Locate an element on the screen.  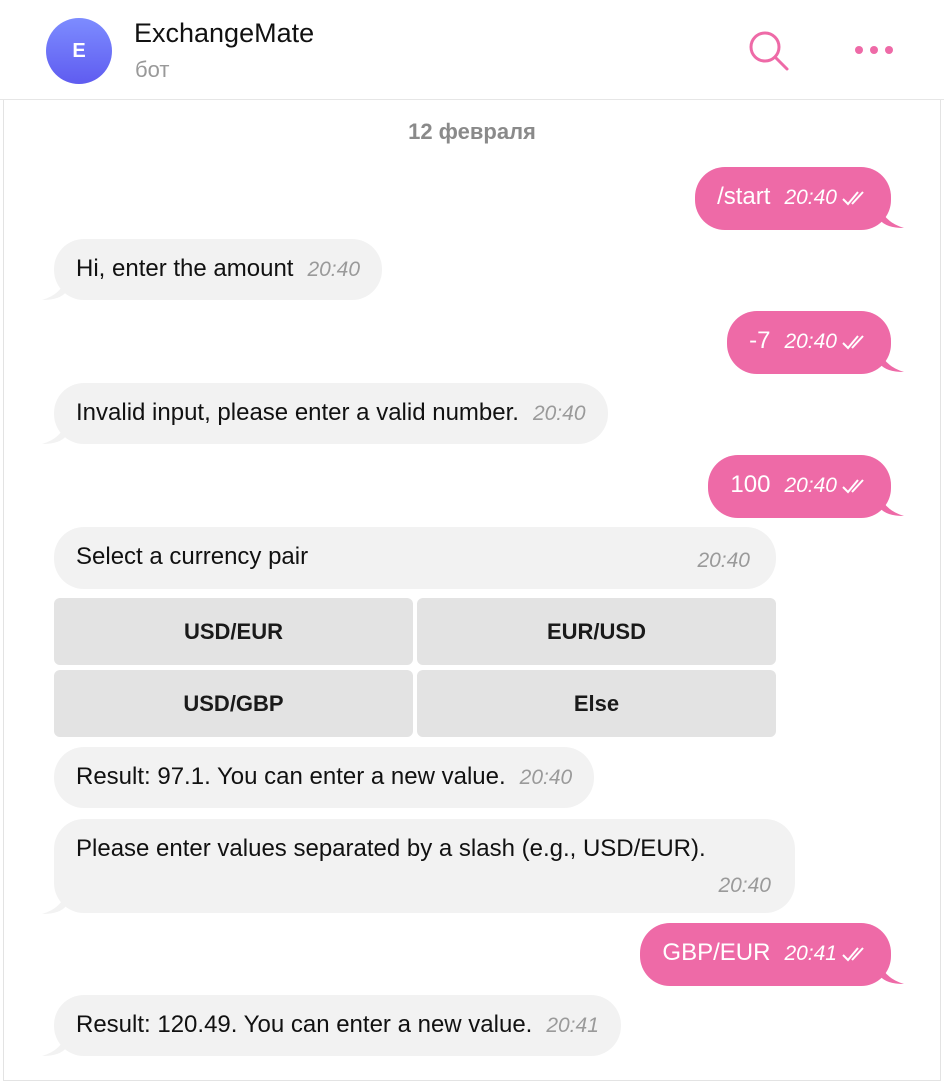
date-separator: 12 февраля is located at coordinates (472, 131).